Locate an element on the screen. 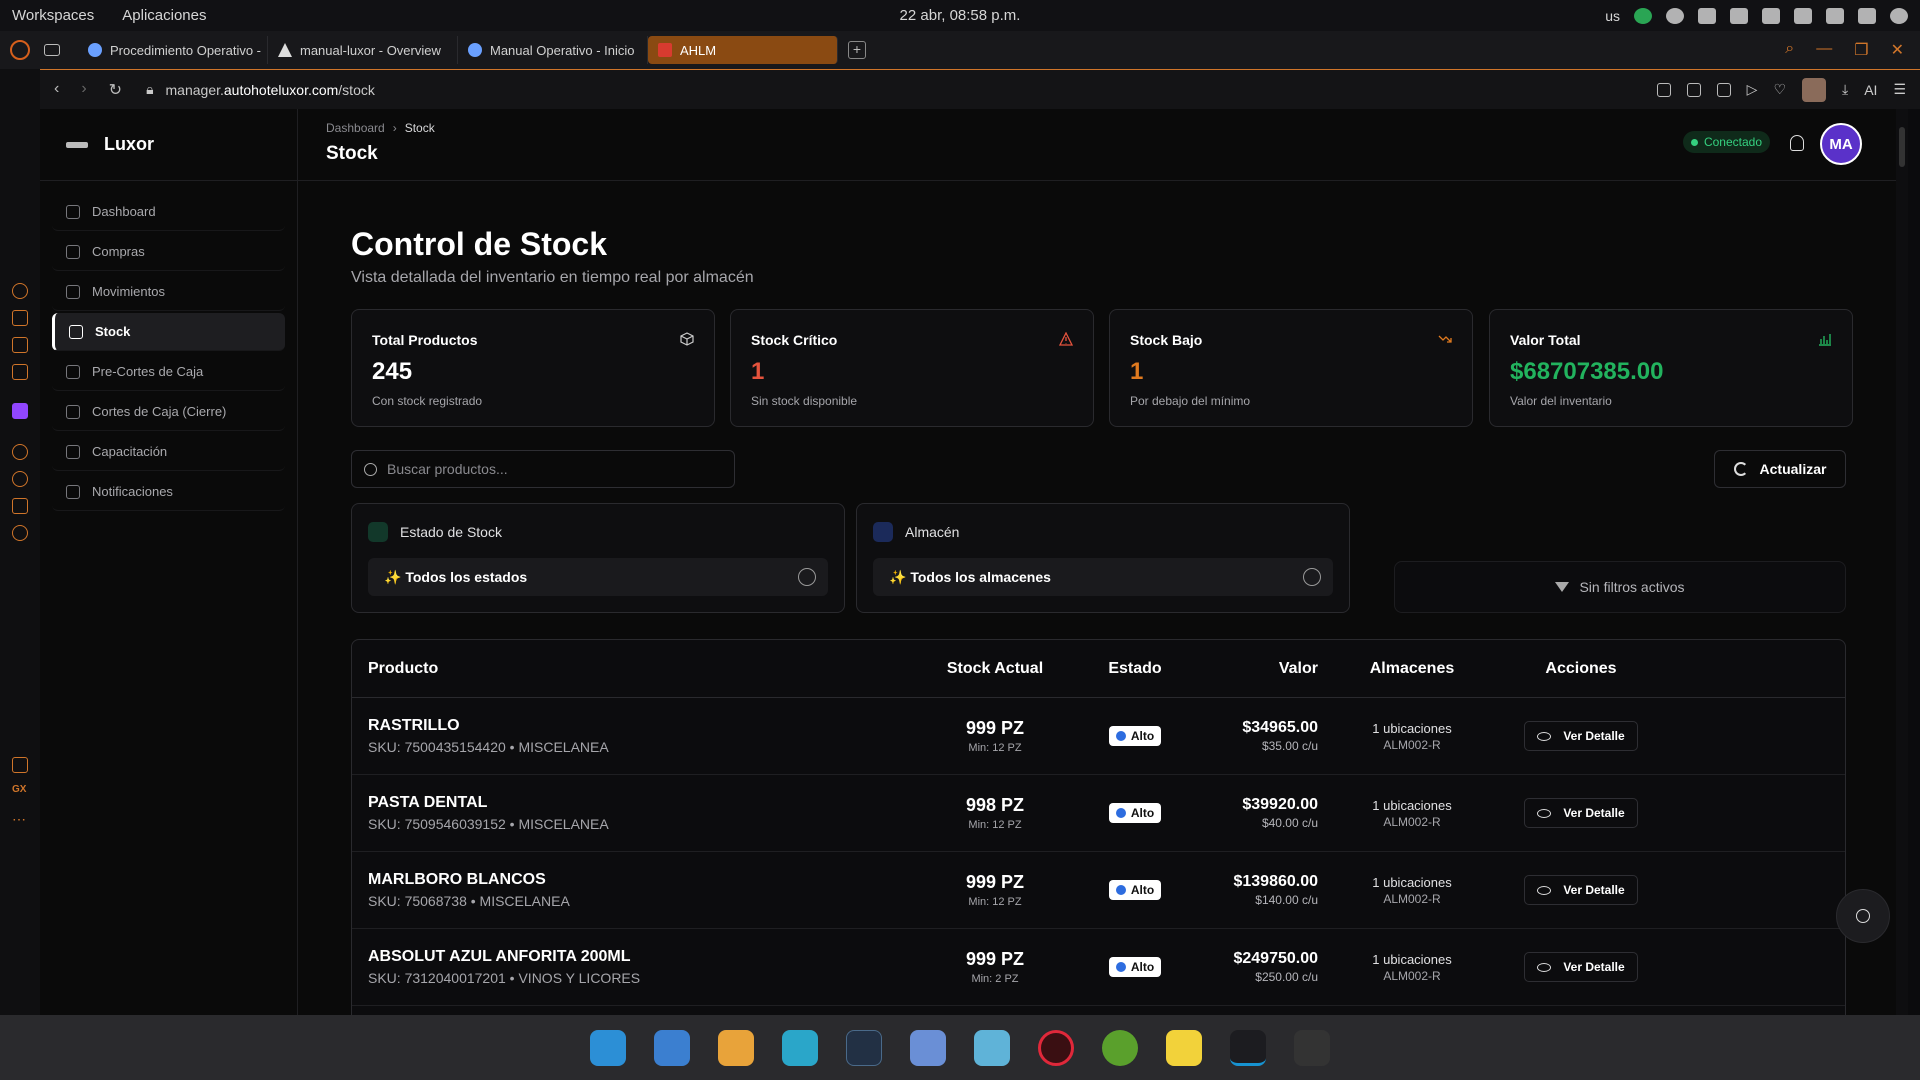 The height and width of the screenshot is (1080, 1920). search-icon is located at coordinates (370, 469).